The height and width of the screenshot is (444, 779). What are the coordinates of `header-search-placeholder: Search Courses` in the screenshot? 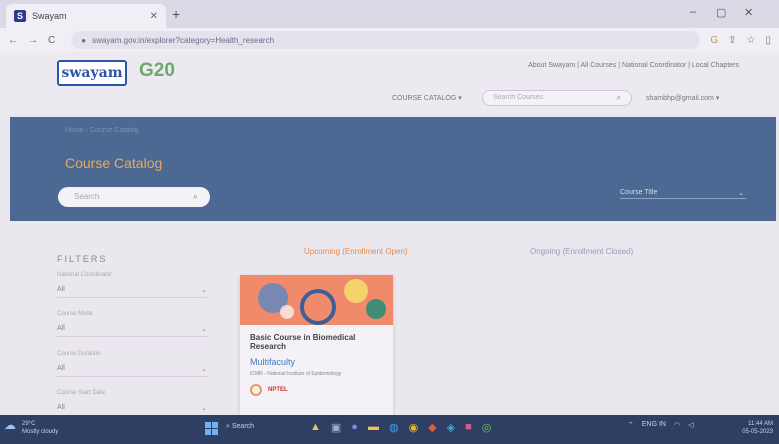 It's located at (518, 97).